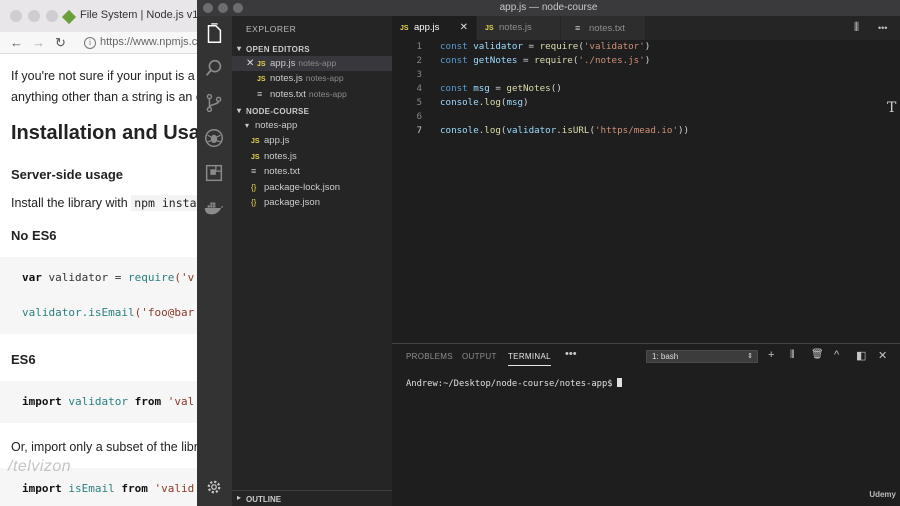  I want to click on editor-tab-bar: JS app.js ✕ JS notes.js ≡ notes.txt ⫴ •••, so click(646, 28).